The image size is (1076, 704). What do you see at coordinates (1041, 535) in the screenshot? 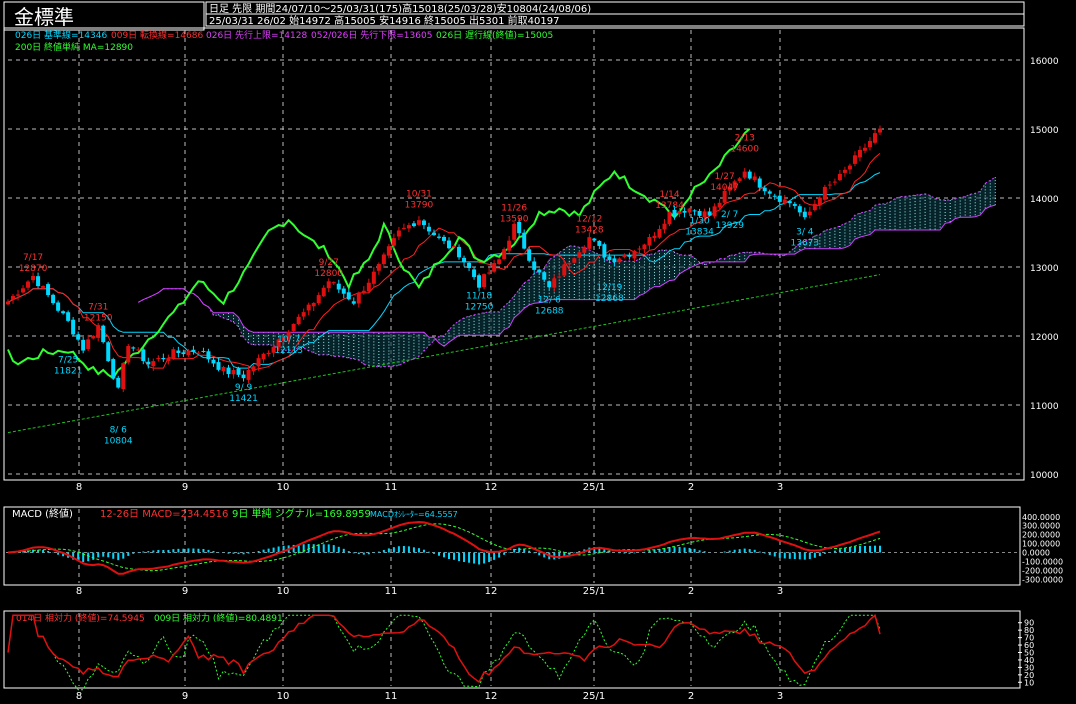
I see `macd-tick-label: 200.0000` at bounding box center [1041, 535].